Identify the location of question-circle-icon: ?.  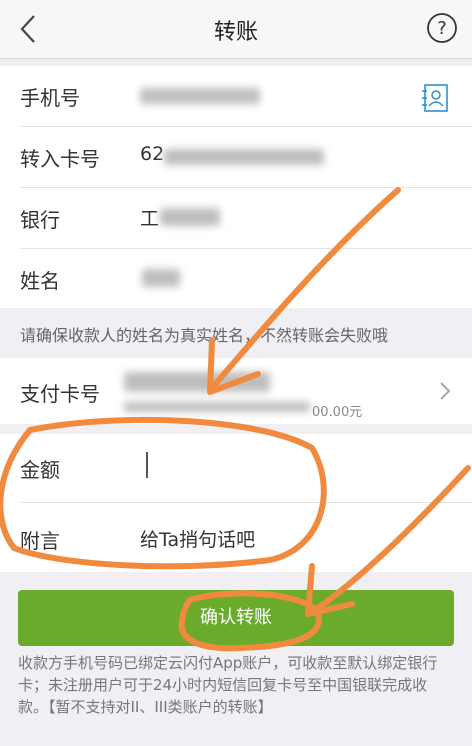
(442, 28).